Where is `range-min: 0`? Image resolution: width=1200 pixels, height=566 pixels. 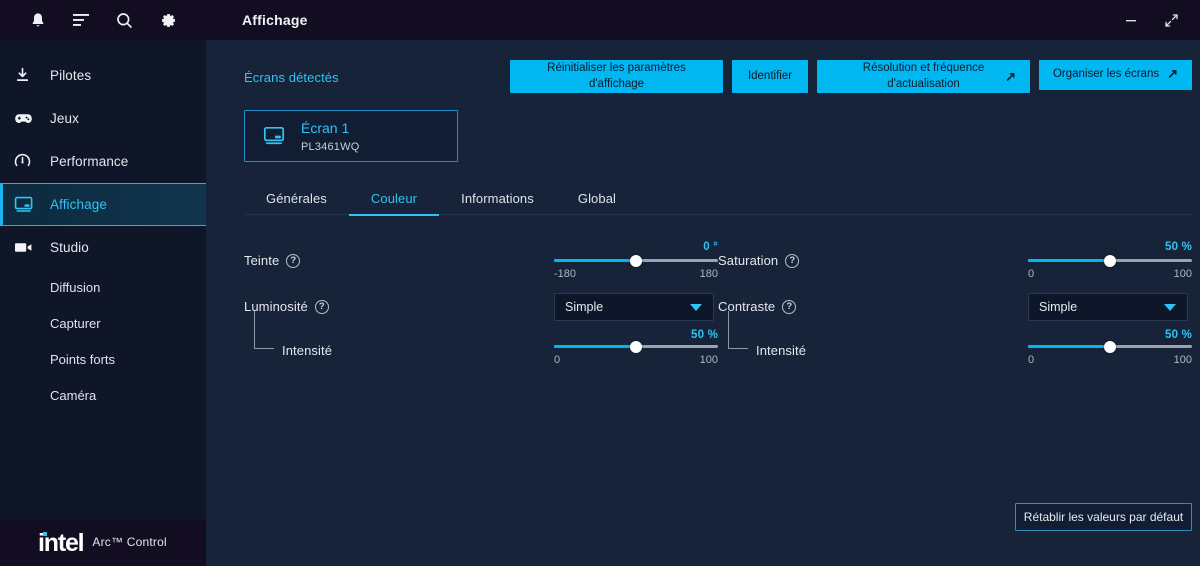 range-min: 0 is located at coordinates (1031, 360).